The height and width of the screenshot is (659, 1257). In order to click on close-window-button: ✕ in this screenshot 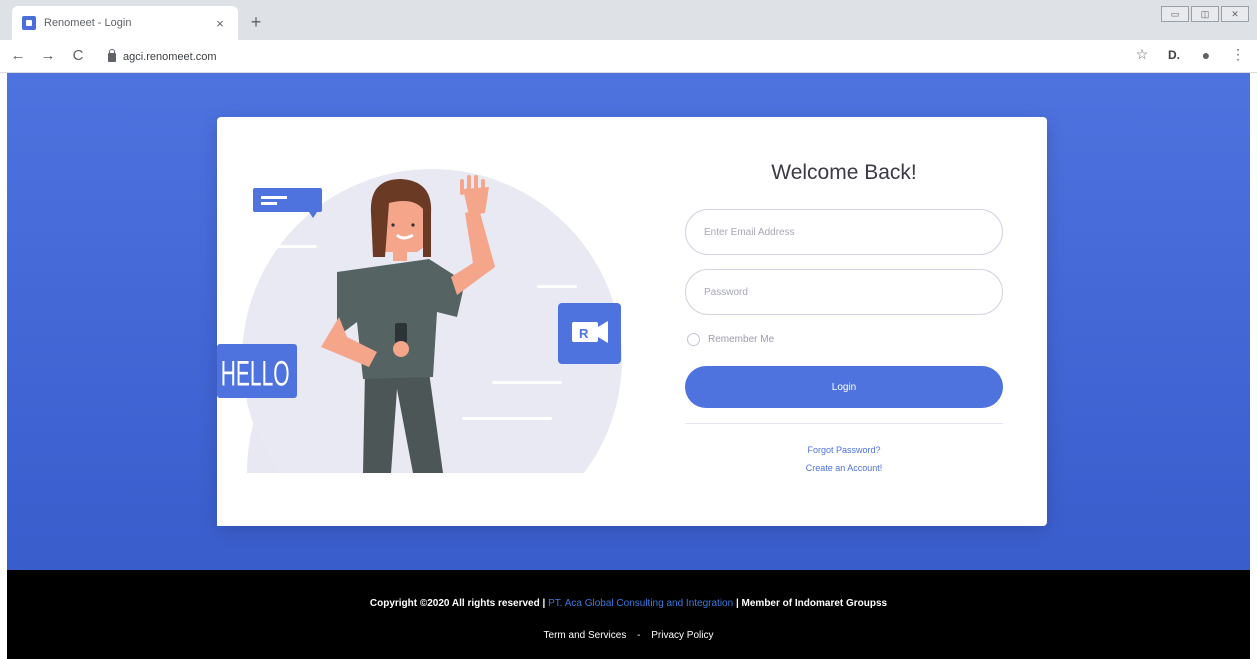, I will do `click(1235, 14)`.